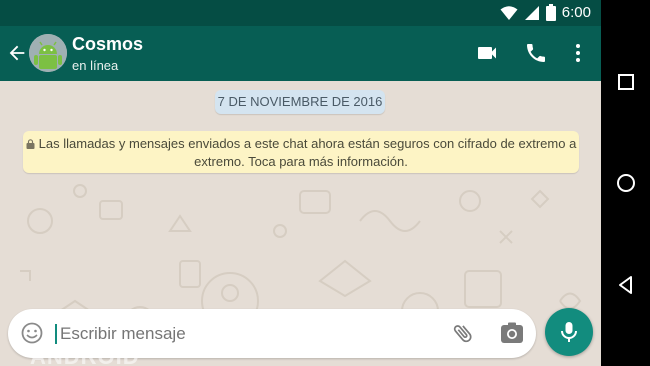 Image resolution: width=650 pixels, height=366 pixels. I want to click on microphone-icon, so click(569, 332).